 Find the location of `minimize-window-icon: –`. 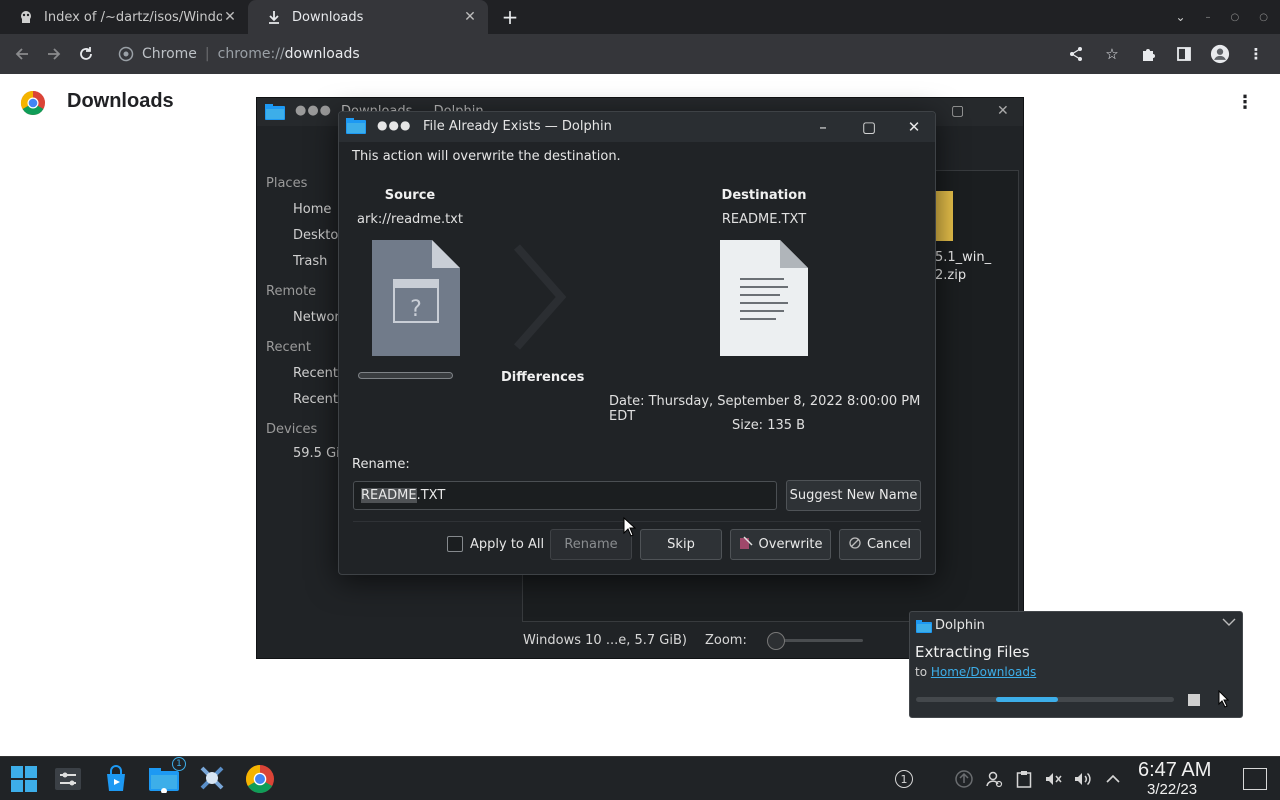

minimize-window-icon: – is located at coordinates (1208, 17).